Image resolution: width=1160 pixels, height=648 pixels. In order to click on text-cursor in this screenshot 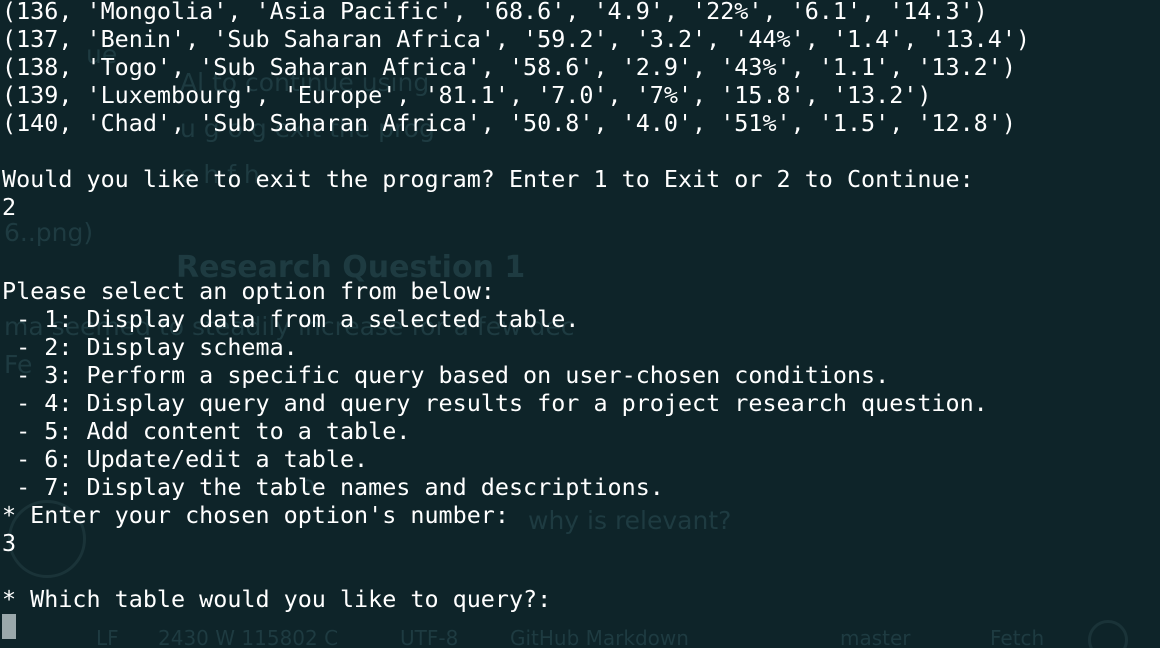, I will do `click(9, 626)`.